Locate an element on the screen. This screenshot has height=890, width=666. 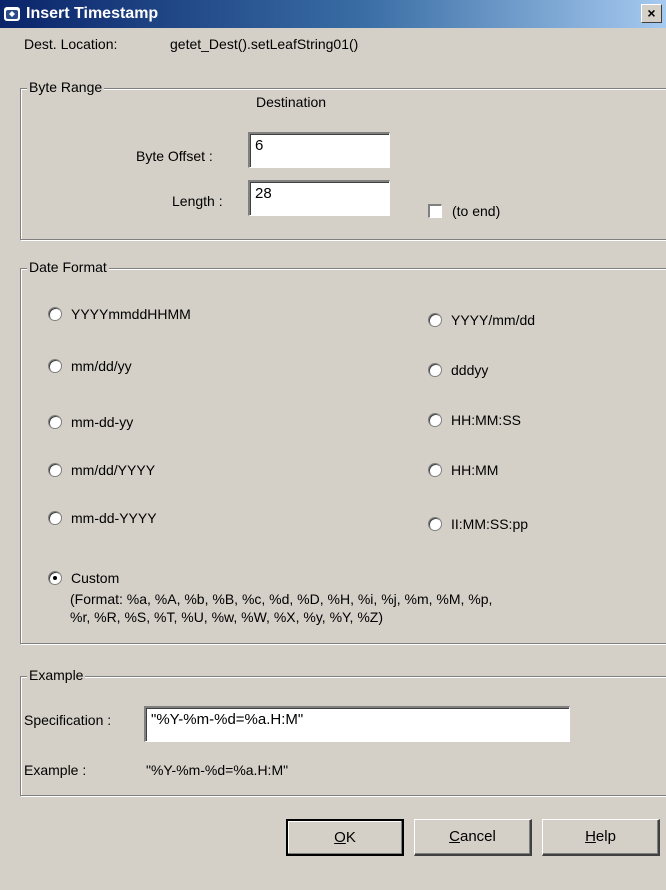
radio-mm-dd-yy-slash: mm/dd/yy is located at coordinates (90, 366).